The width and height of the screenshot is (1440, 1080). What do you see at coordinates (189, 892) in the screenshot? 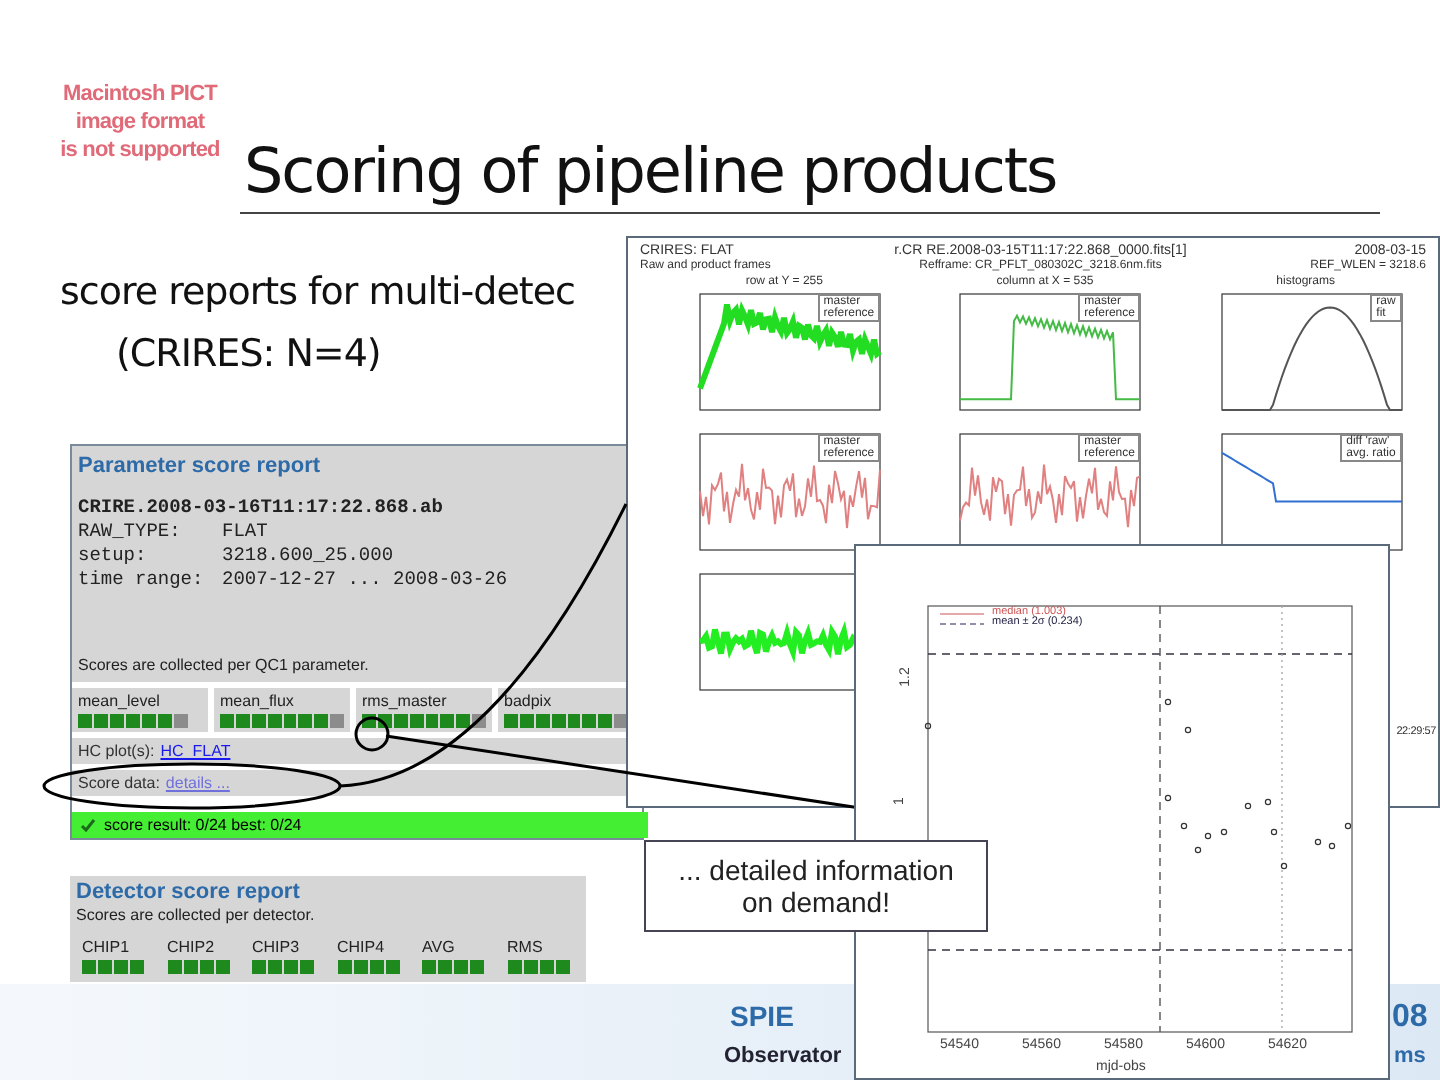
I see `report-heading: Detector score report` at bounding box center [189, 892].